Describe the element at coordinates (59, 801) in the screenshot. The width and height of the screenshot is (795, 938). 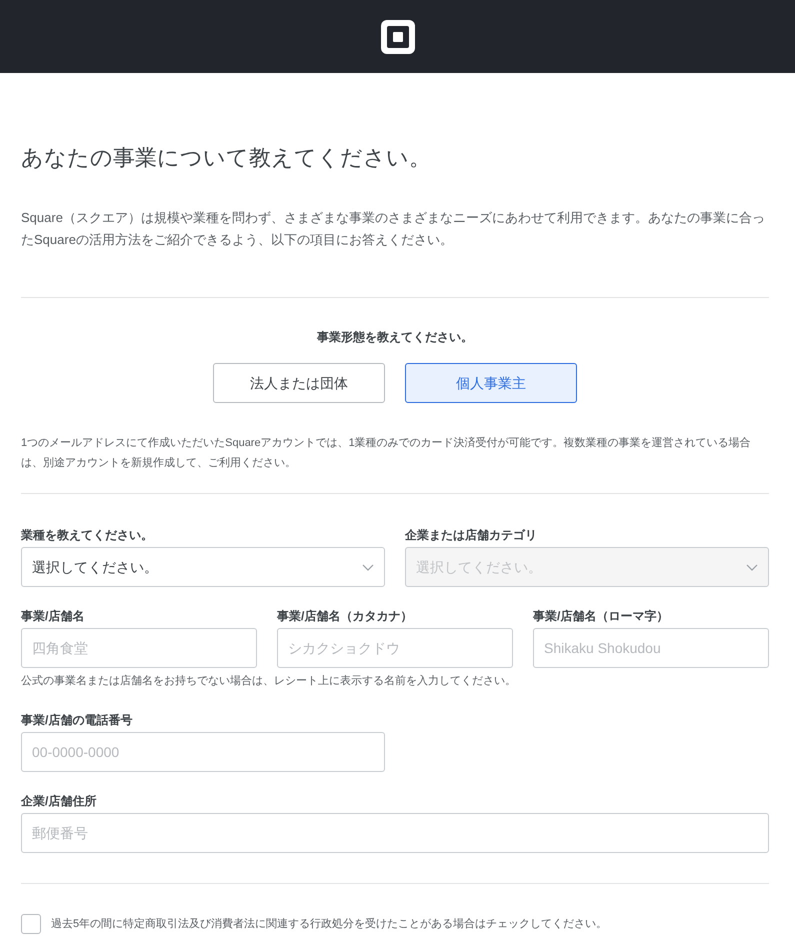
I see `field-label: 企業/店舗住所` at that location.